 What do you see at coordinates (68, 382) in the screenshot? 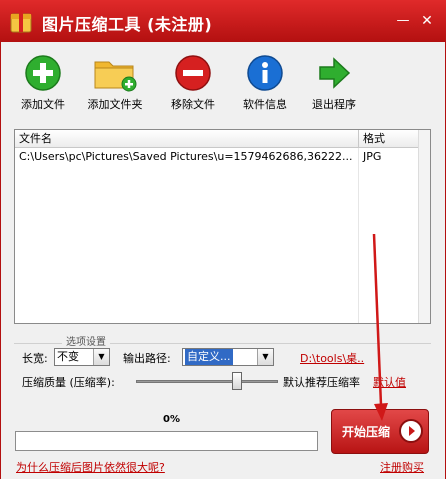
I see `quality-label: 压缩质量 (压缩率):` at bounding box center [68, 382].